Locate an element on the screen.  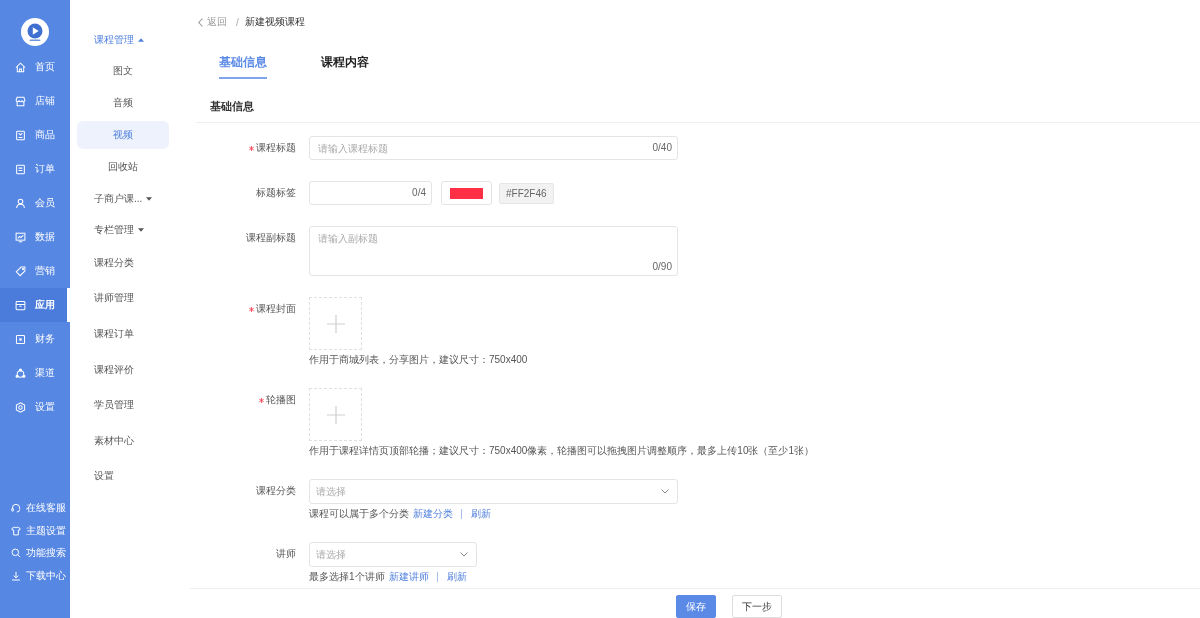
submenu-item: 素材中心 is located at coordinates (130, 440).